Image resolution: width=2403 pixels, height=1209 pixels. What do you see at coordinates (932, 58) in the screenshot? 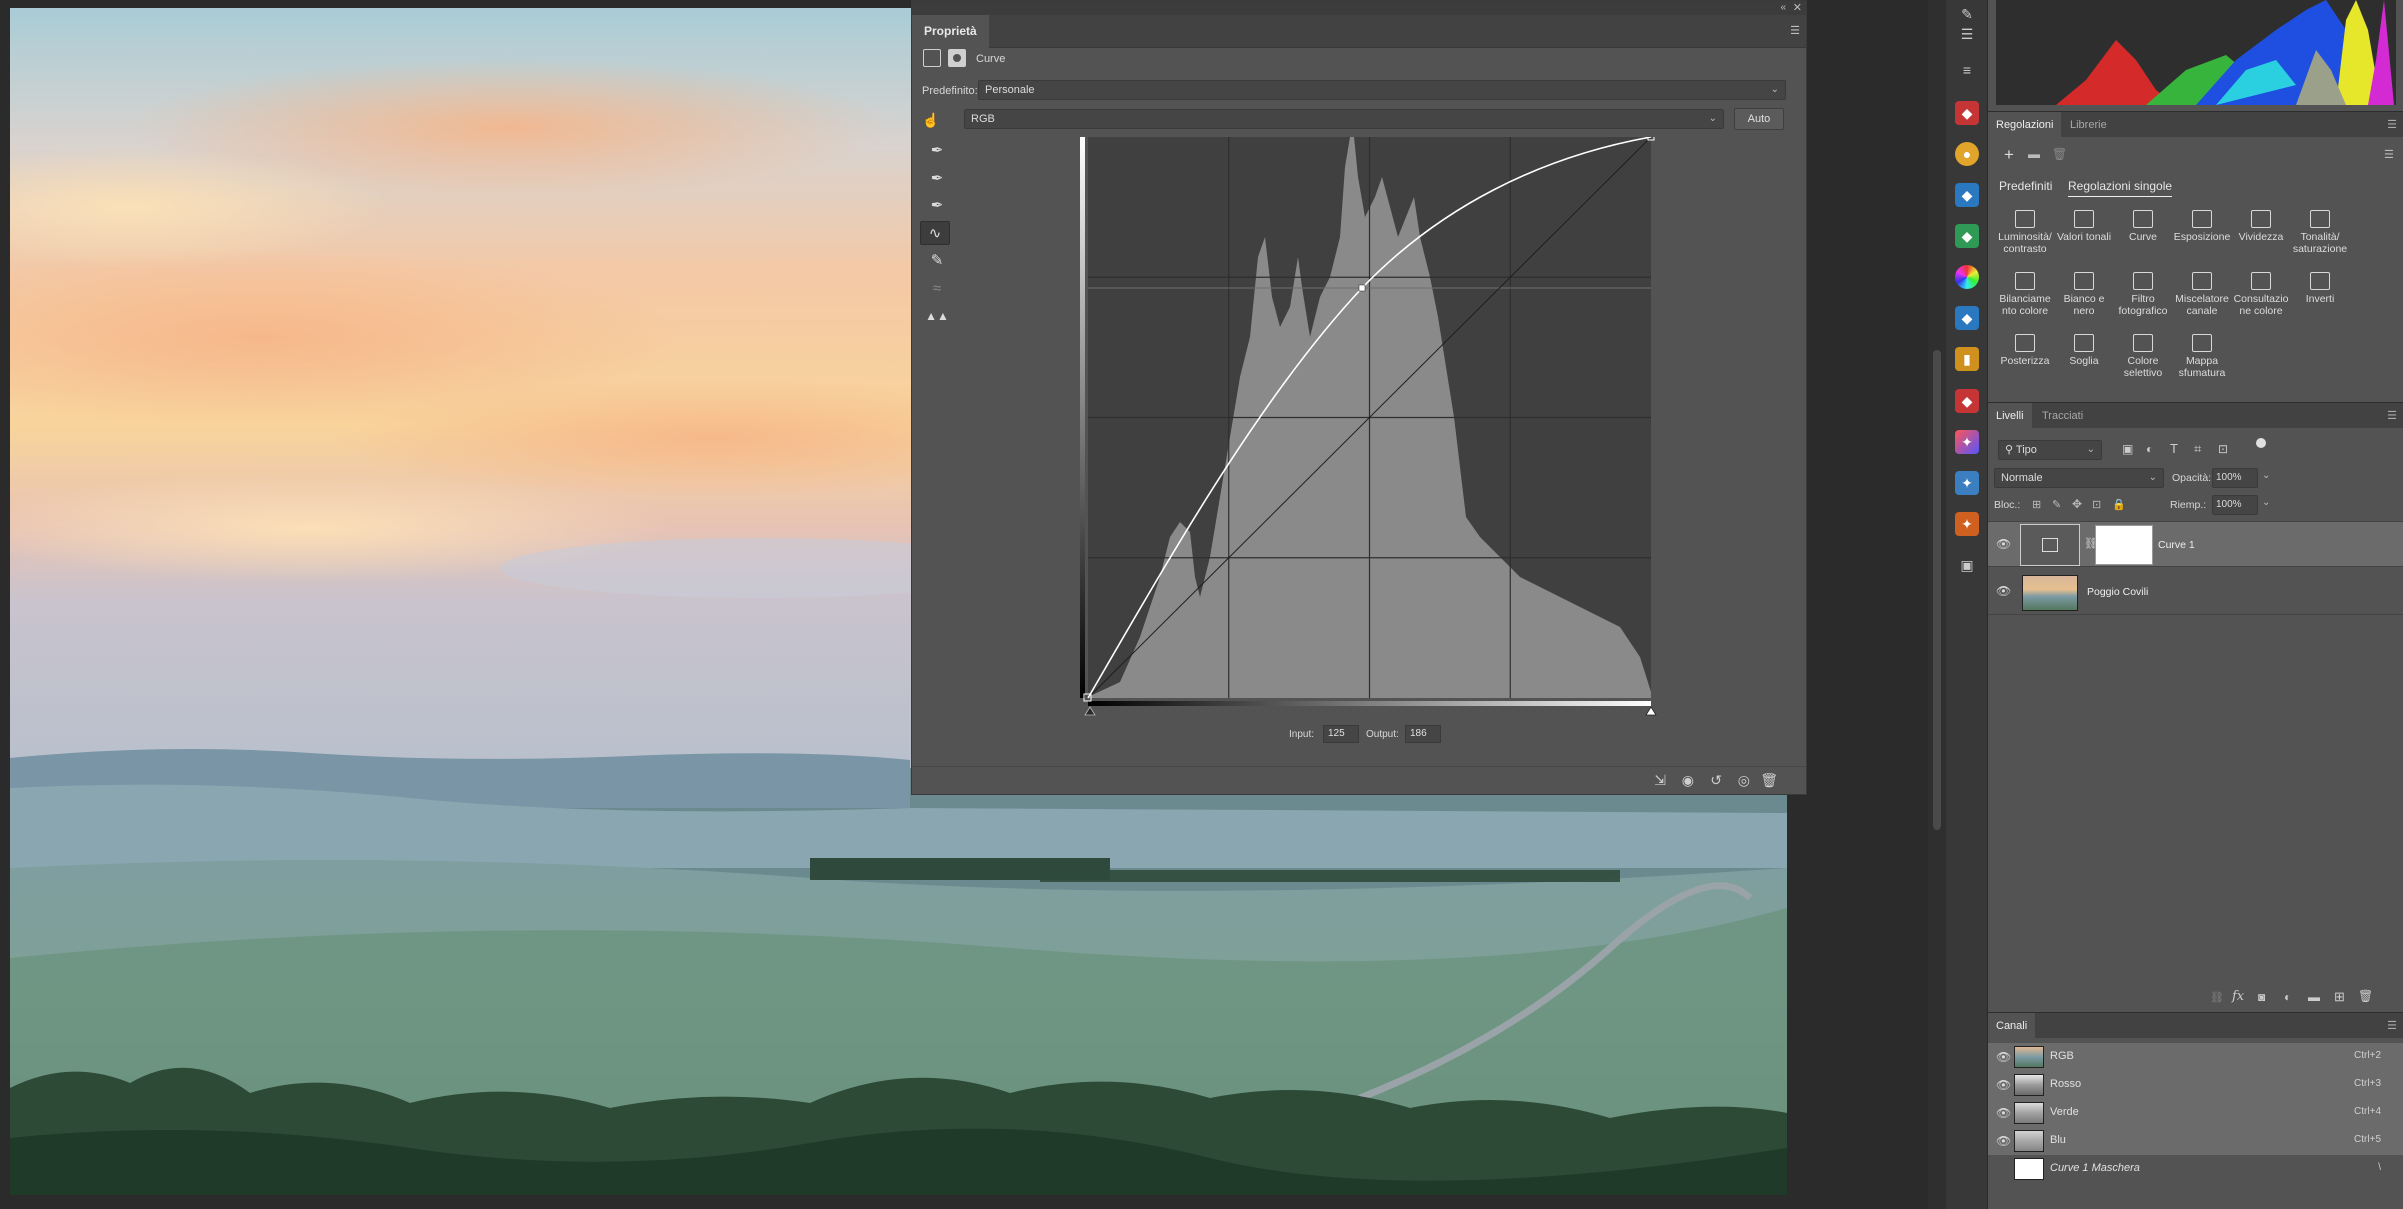
I see `curves-adjustment-icon` at bounding box center [932, 58].